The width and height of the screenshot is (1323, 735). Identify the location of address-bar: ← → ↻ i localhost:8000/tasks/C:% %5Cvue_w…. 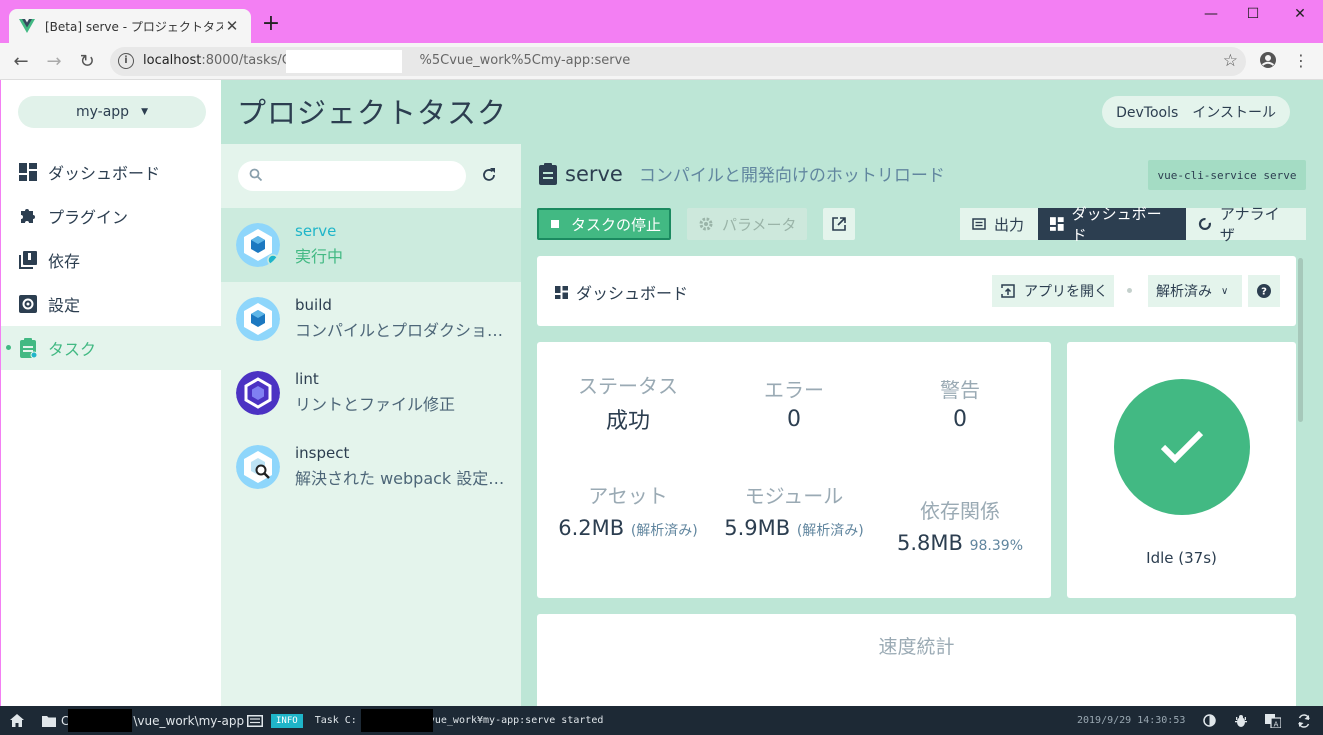
(661, 61).